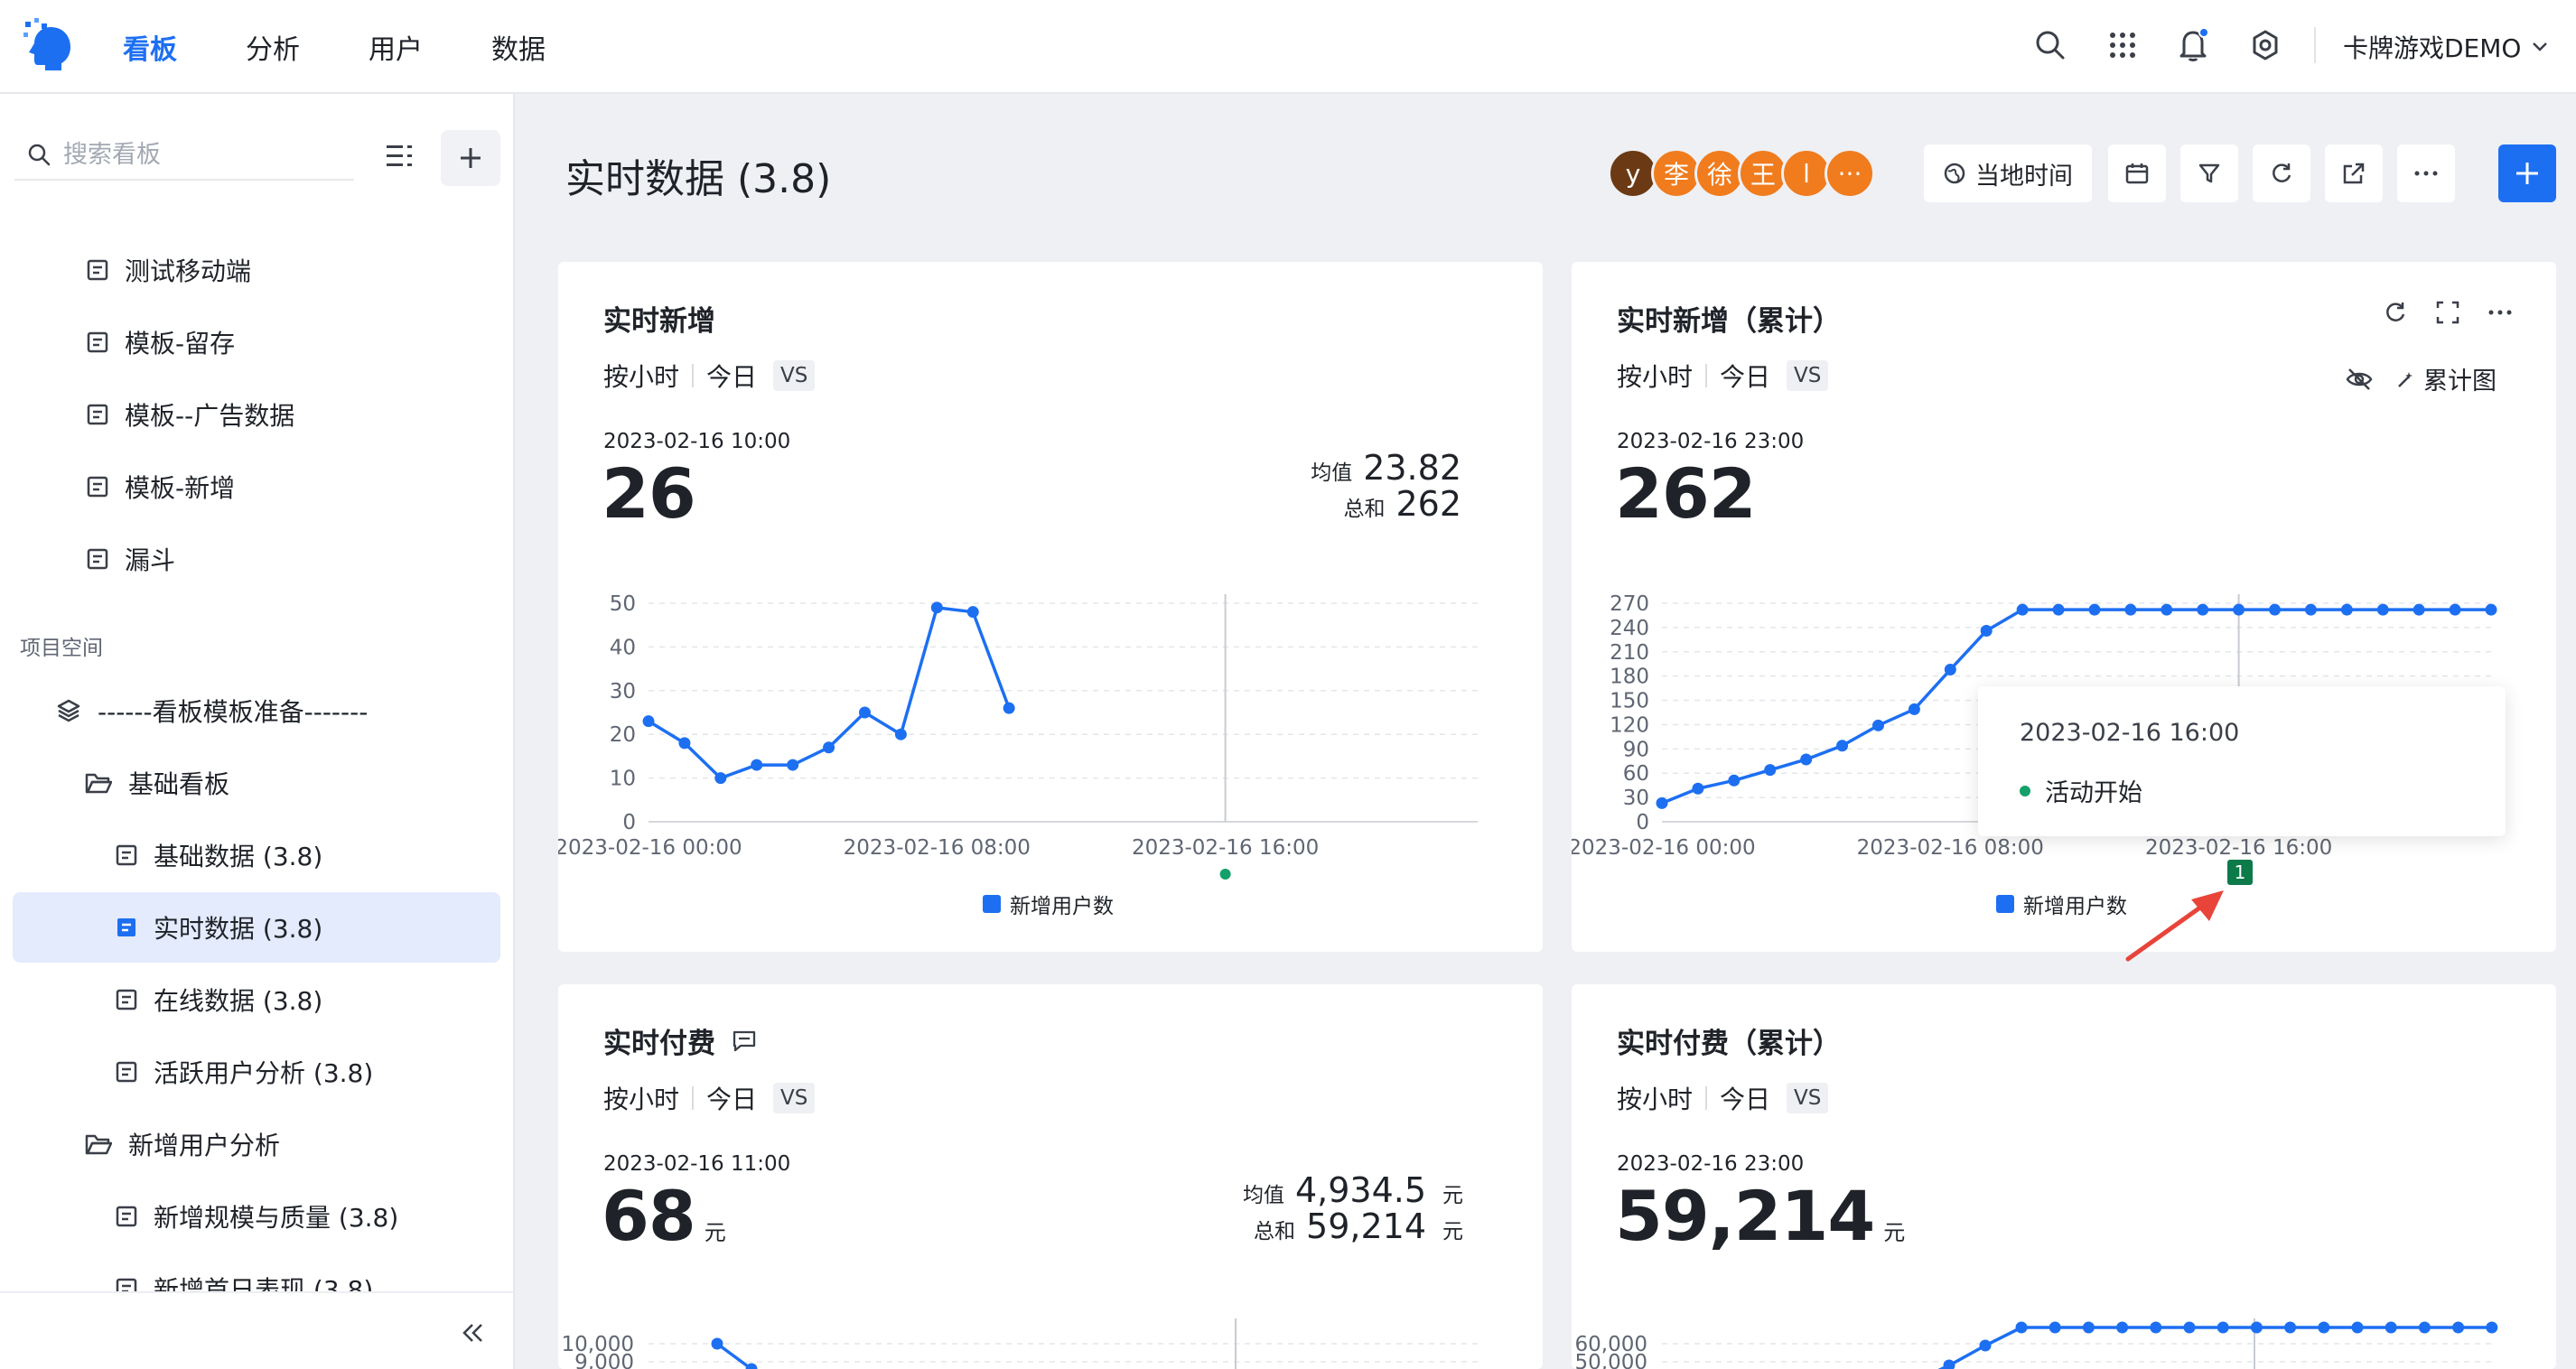 This screenshot has width=2576, height=1369. What do you see at coordinates (2093, 793) in the screenshot?
I see `tooltip-event-label: 活动开始` at bounding box center [2093, 793].